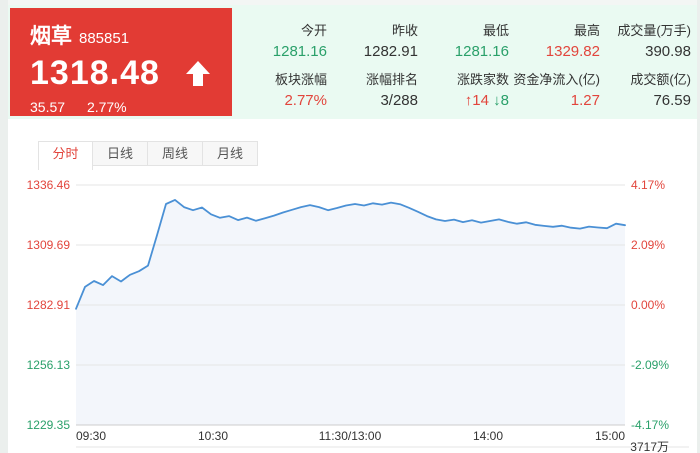 The image size is (700, 453). Describe the element at coordinates (197, 74) in the screenshot. I see `arrow-up-icon` at that location.